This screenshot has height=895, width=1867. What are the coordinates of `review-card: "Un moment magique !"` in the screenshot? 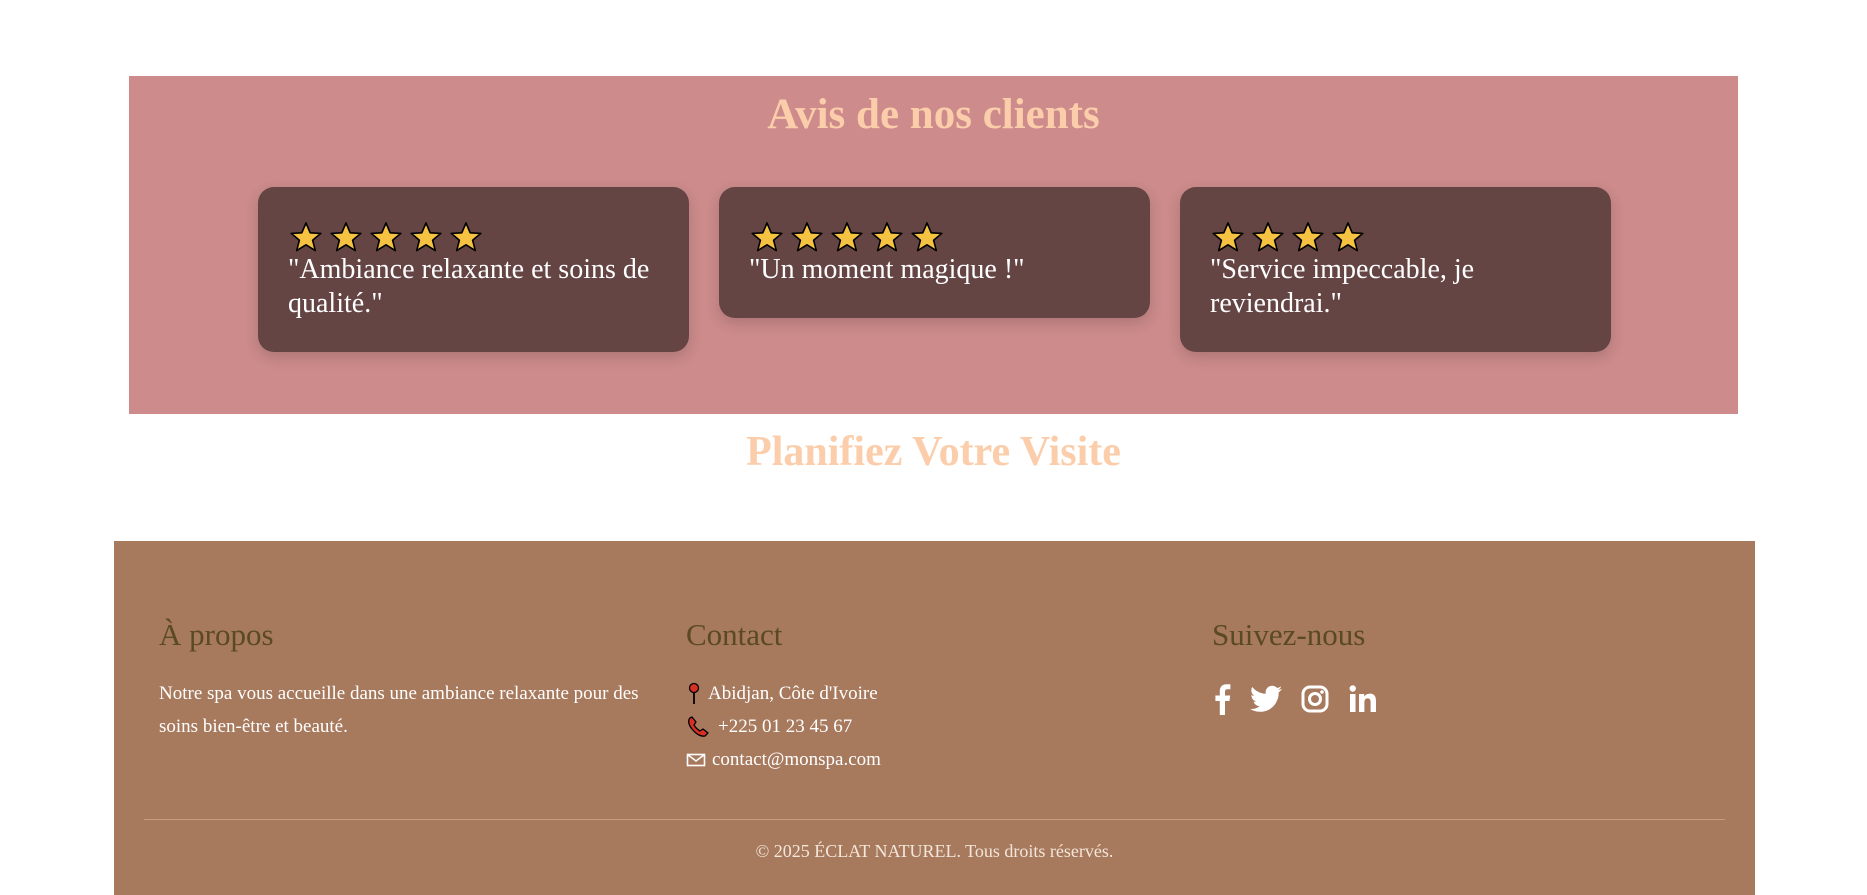 It's located at (934, 252).